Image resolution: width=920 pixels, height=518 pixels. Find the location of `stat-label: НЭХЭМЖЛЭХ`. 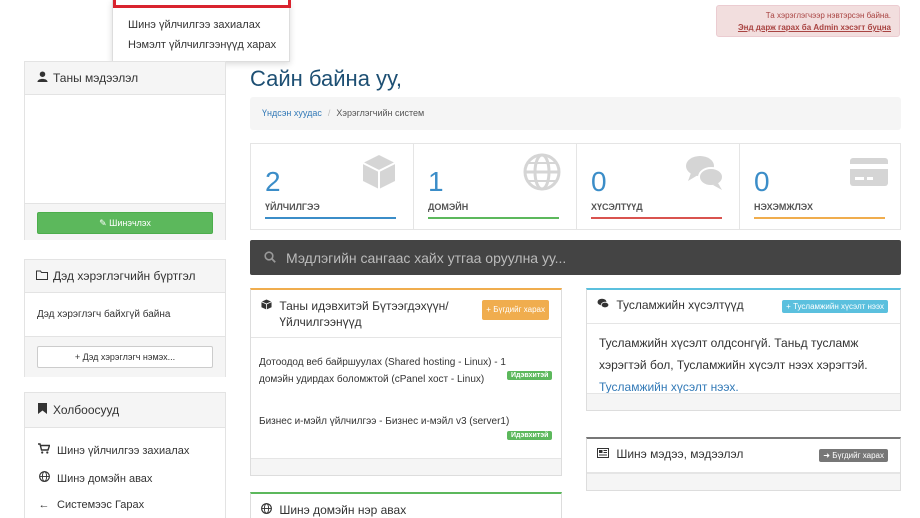

stat-label: НЭХЭМЖЛЭХ is located at coordinates (783, 207).